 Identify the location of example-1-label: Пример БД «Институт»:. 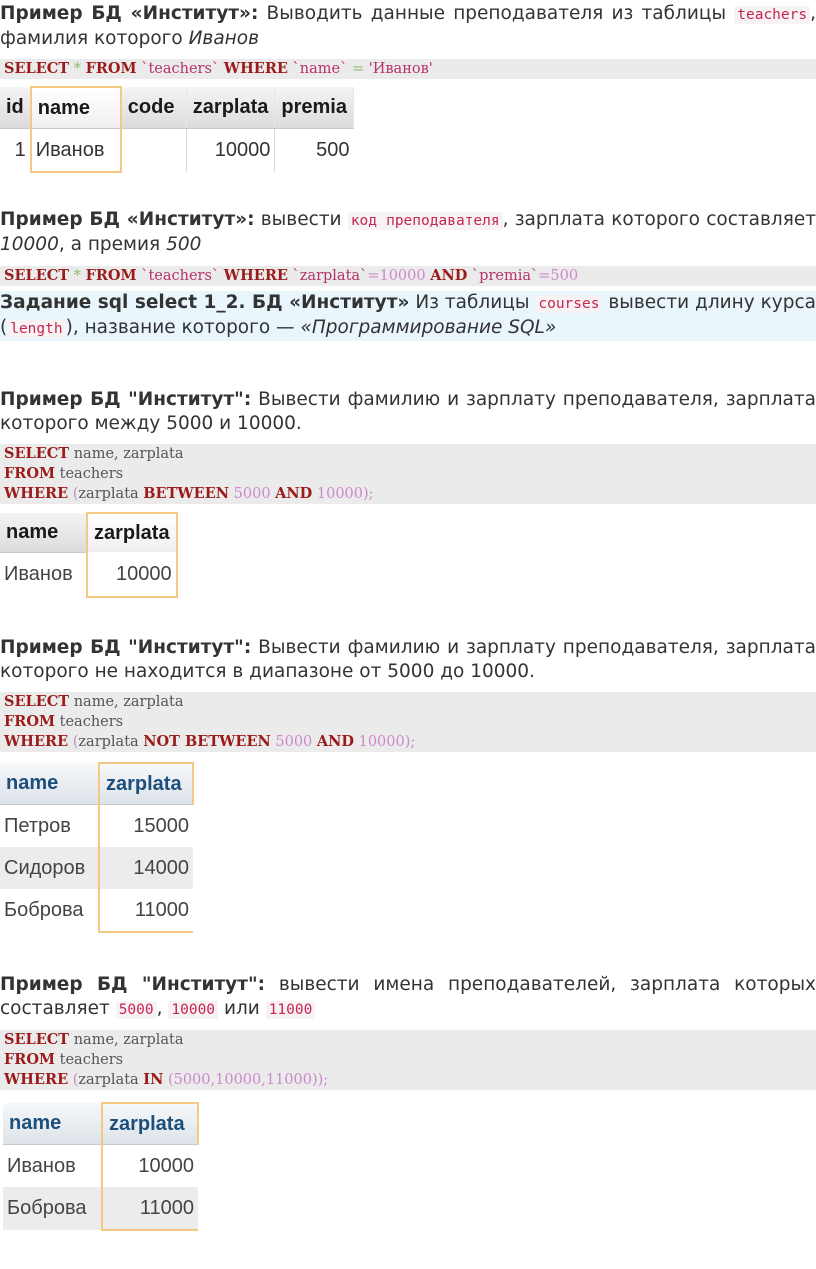
(129, 13).